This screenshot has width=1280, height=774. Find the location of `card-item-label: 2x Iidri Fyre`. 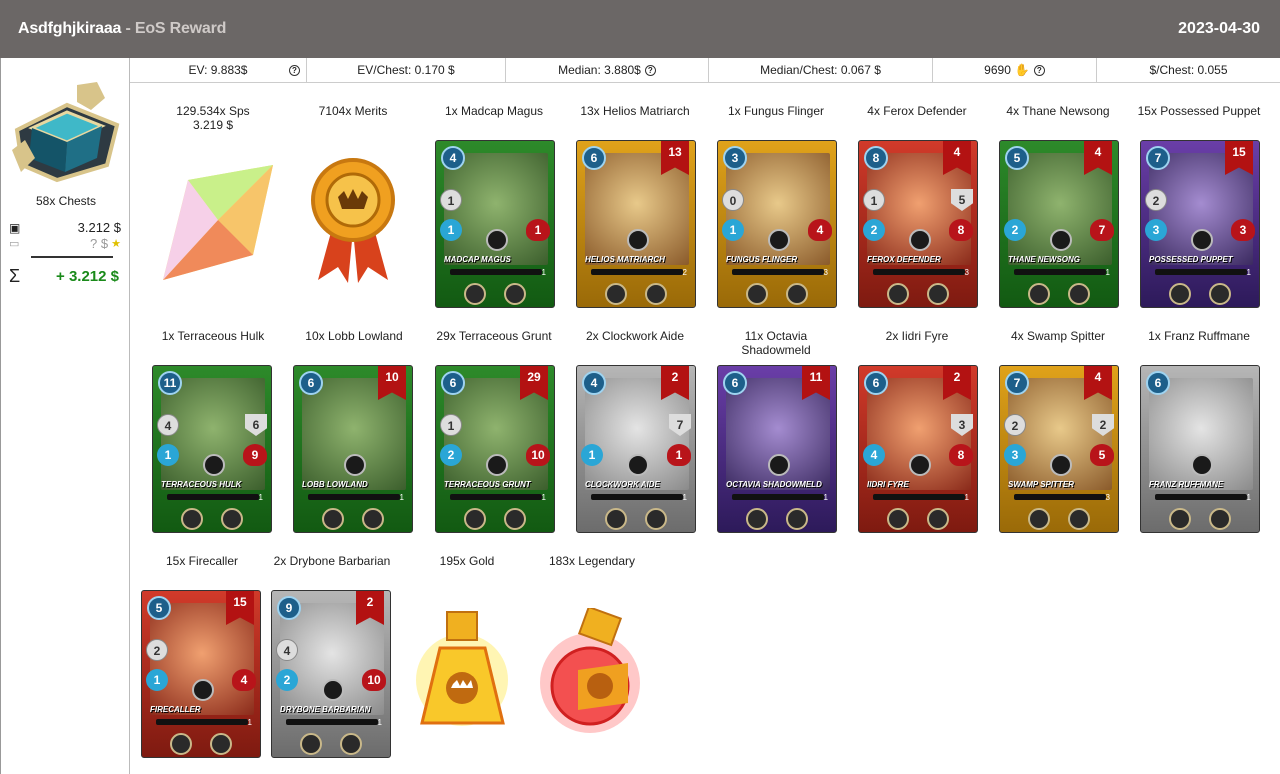

card-item-label: 2x Iidri Fyre is located at coordinates (917, 336).